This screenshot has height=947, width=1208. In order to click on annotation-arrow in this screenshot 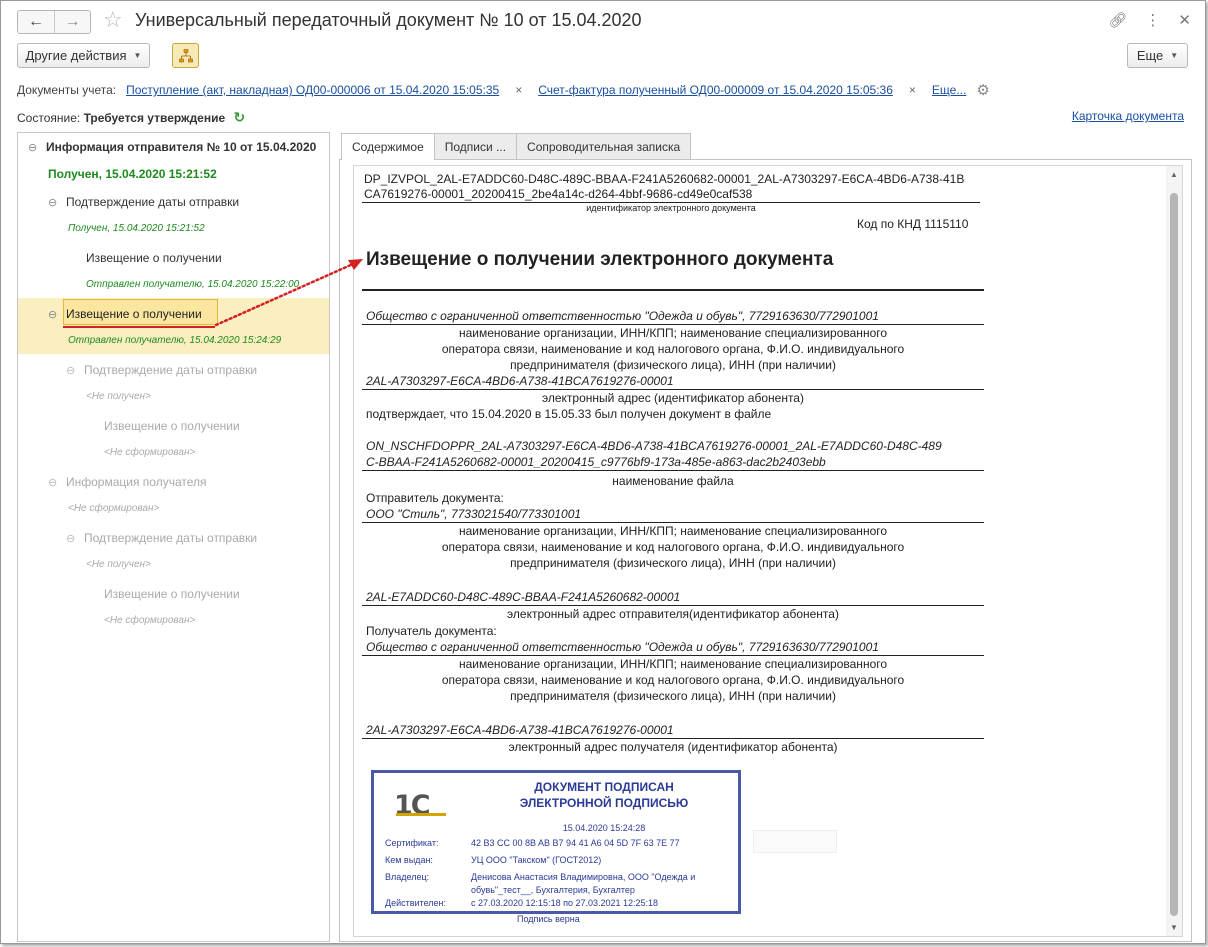, I will do `click(288, 293)`.